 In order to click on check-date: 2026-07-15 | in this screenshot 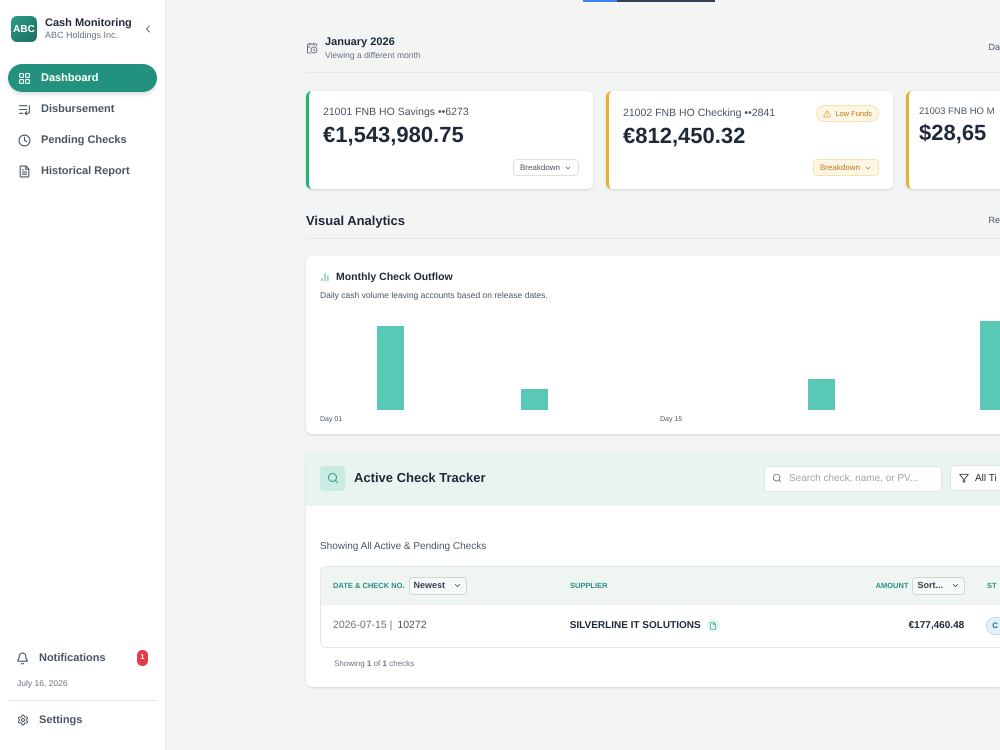, I will do `click(362, 625)`.